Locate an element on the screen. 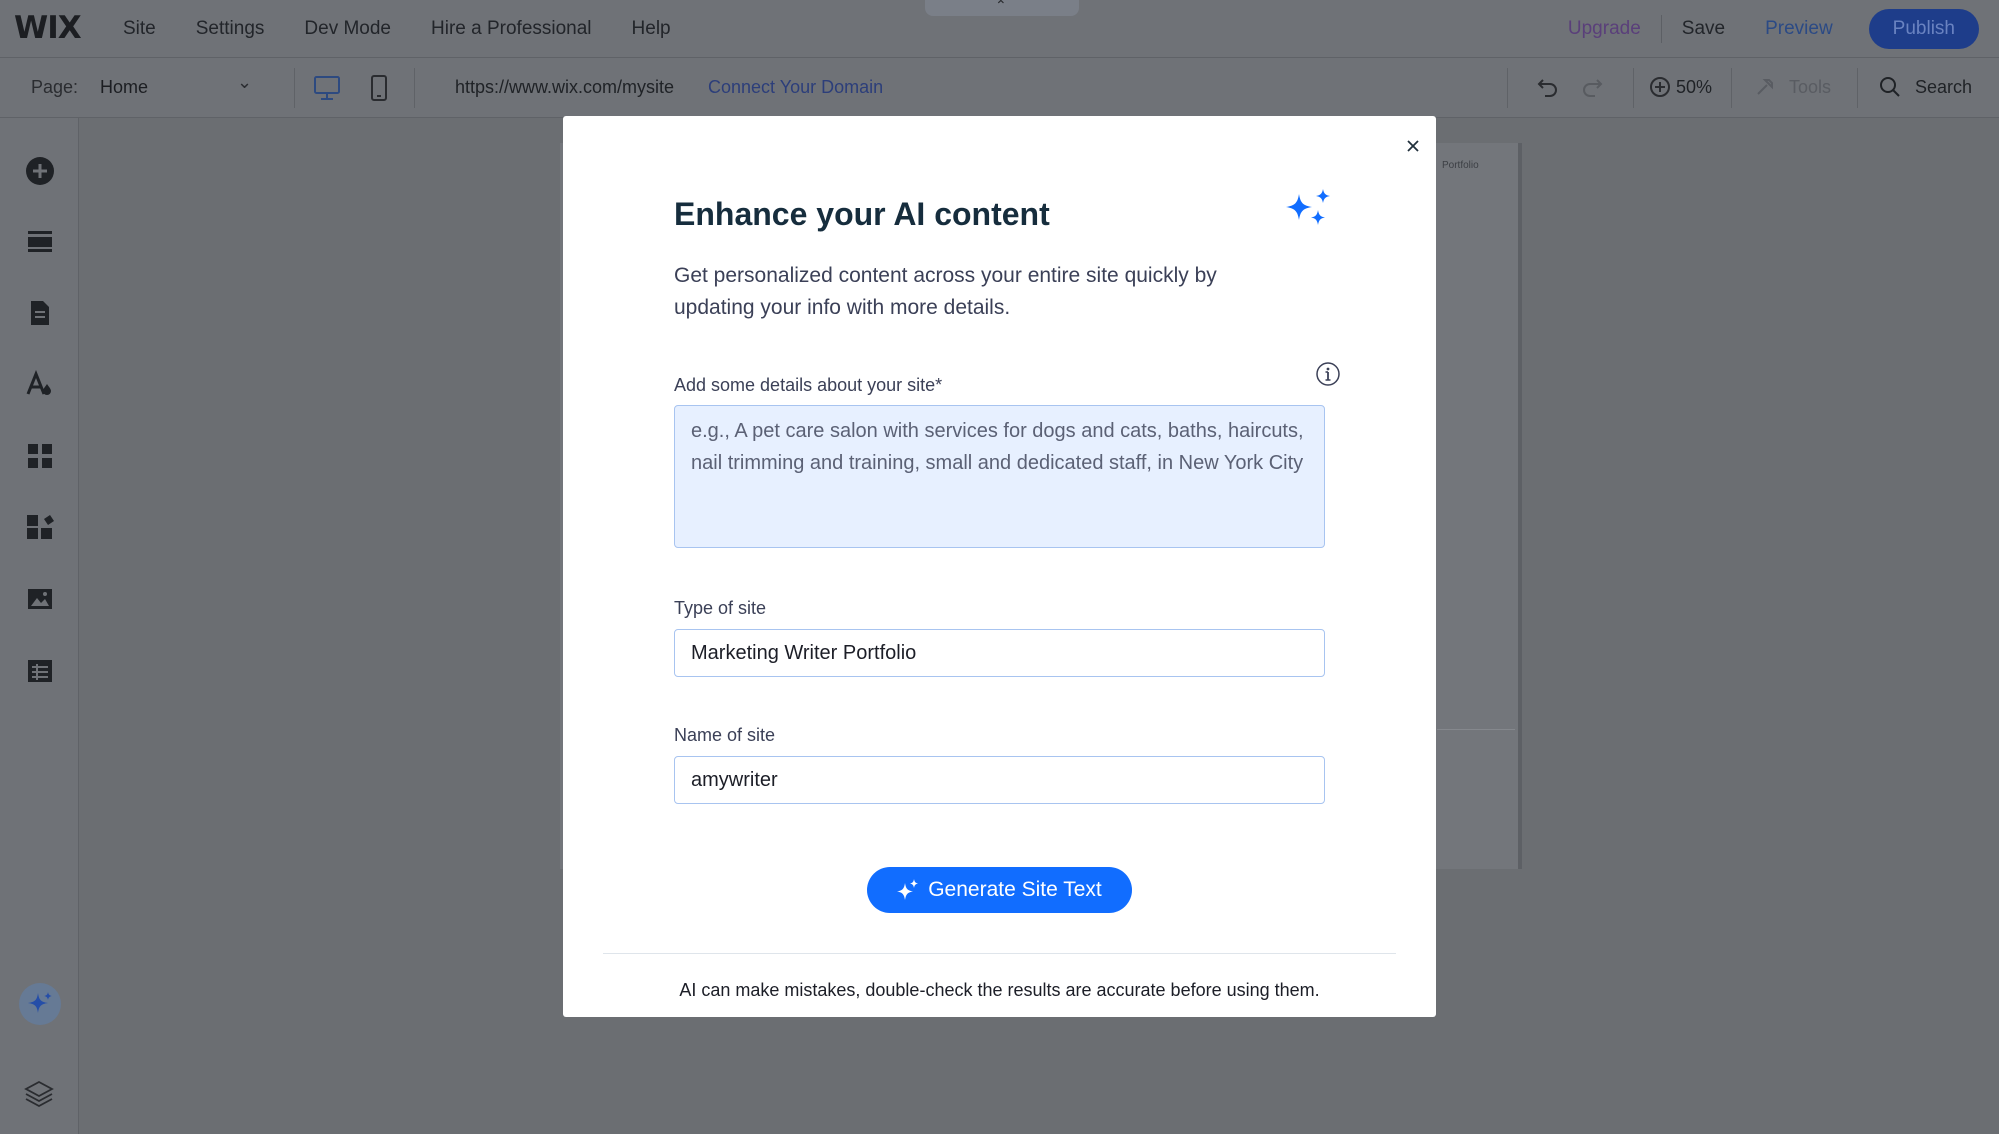  add-elements-button is located at coordinates (40, 171).